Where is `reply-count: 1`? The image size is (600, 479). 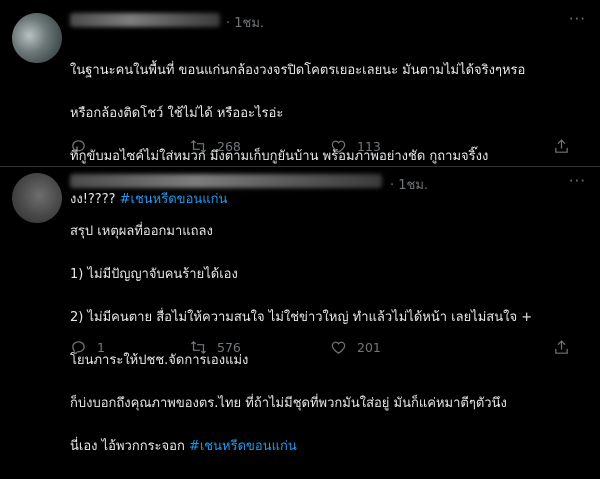
reply-count: 1 is located at coordinates (101, 347).